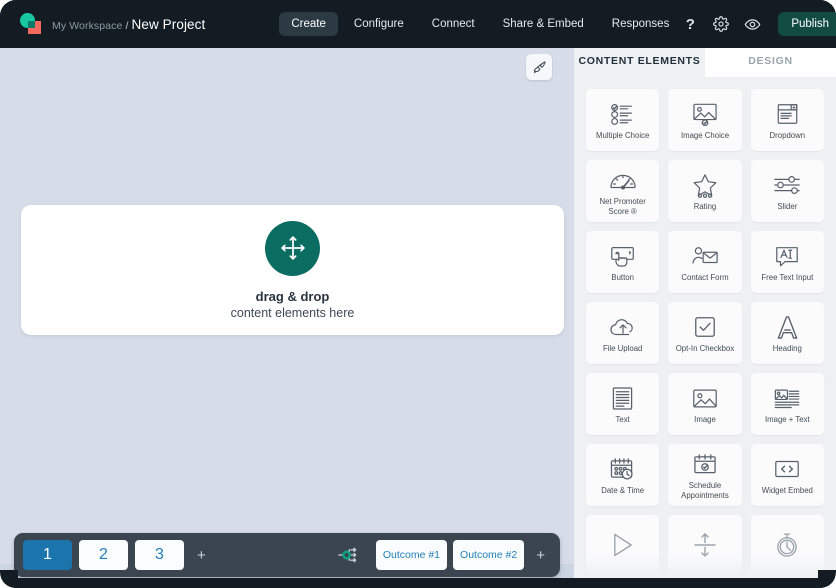  I want to click on code-brackets-icon, so click(787, 469).